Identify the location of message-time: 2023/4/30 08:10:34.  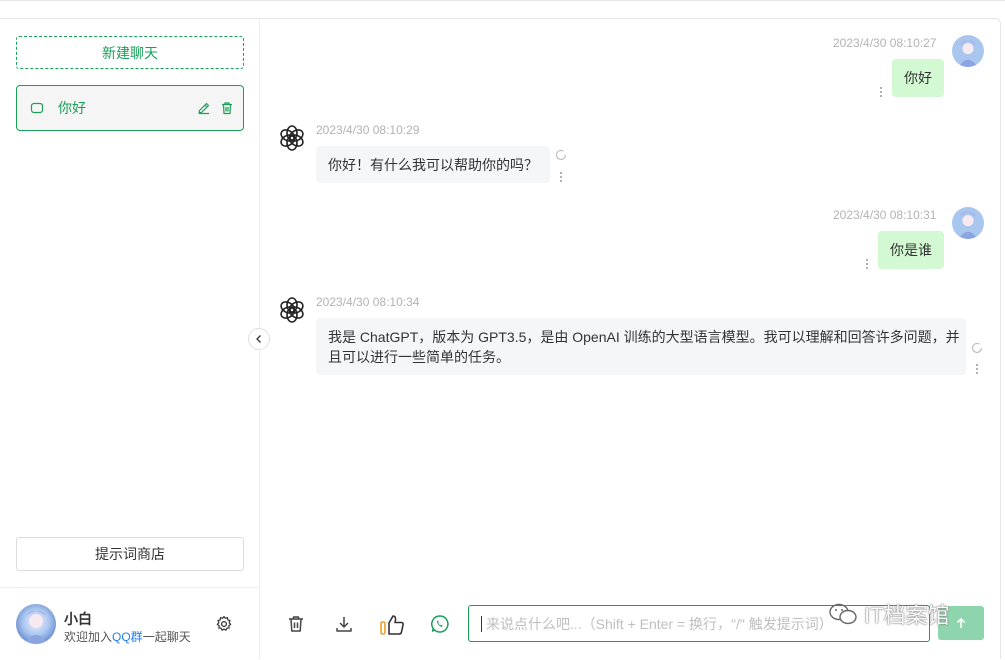
(368, 302).